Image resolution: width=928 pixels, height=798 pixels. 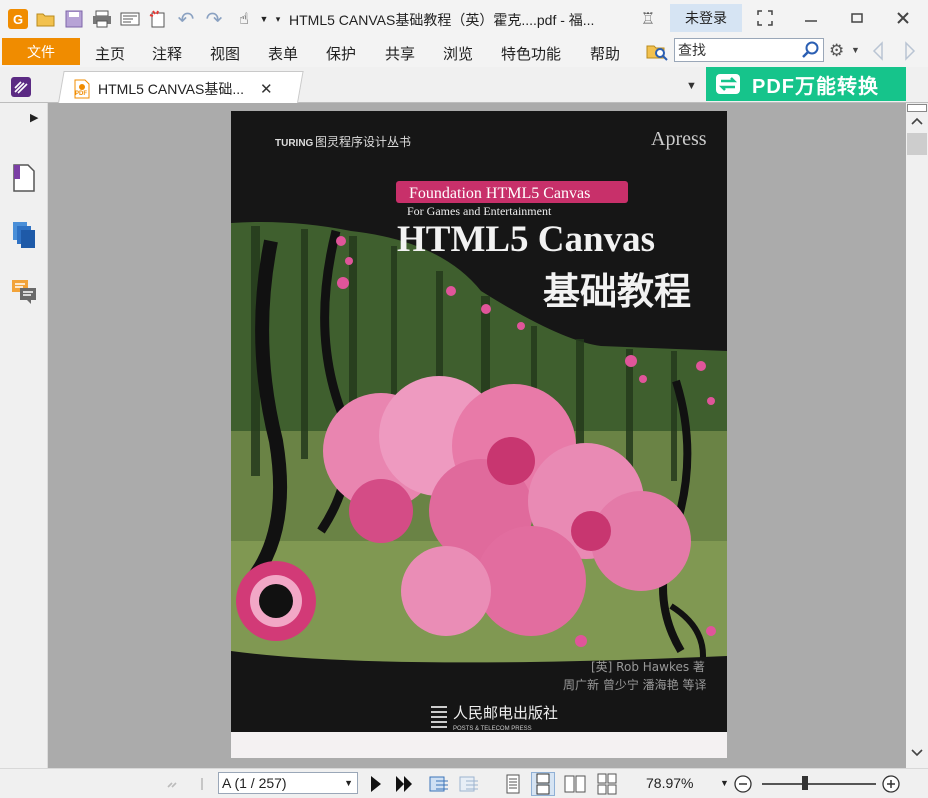 I want to click on menu-features: 特色功能, so click(x=531, y=53).